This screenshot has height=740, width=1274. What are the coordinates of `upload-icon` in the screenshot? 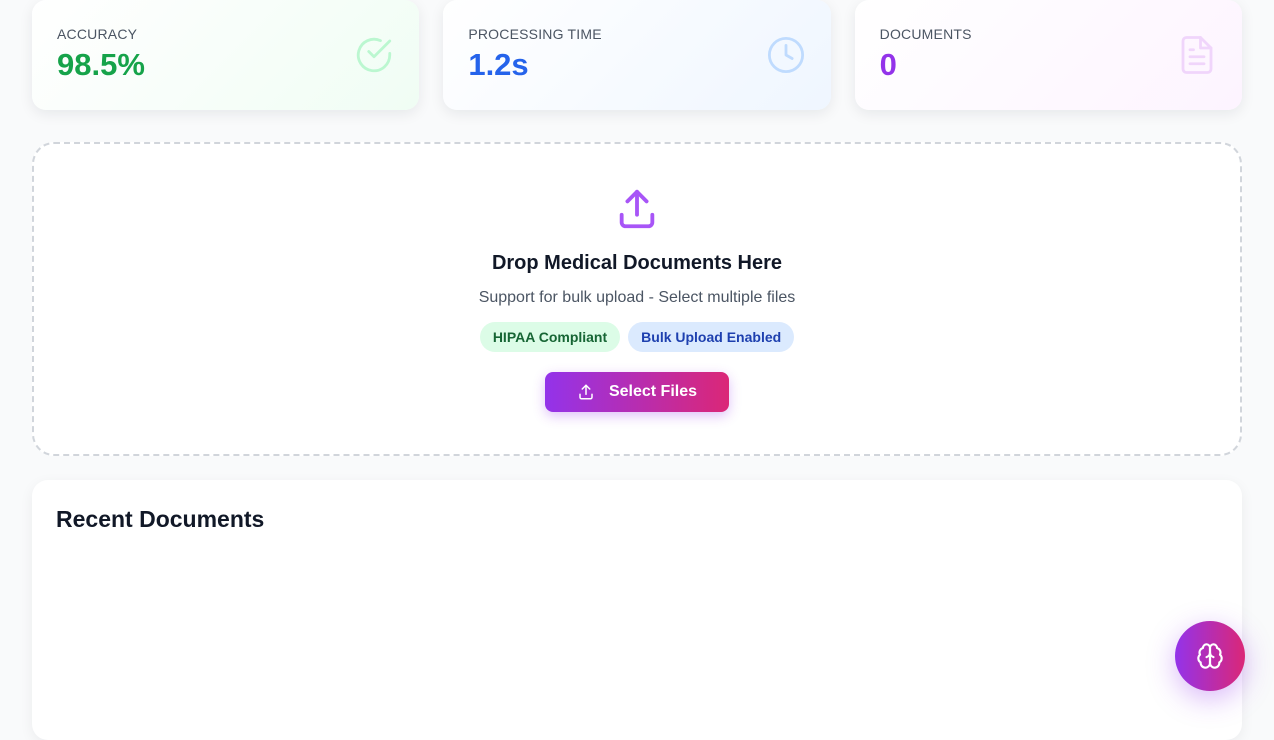 It's located at (637, 209).